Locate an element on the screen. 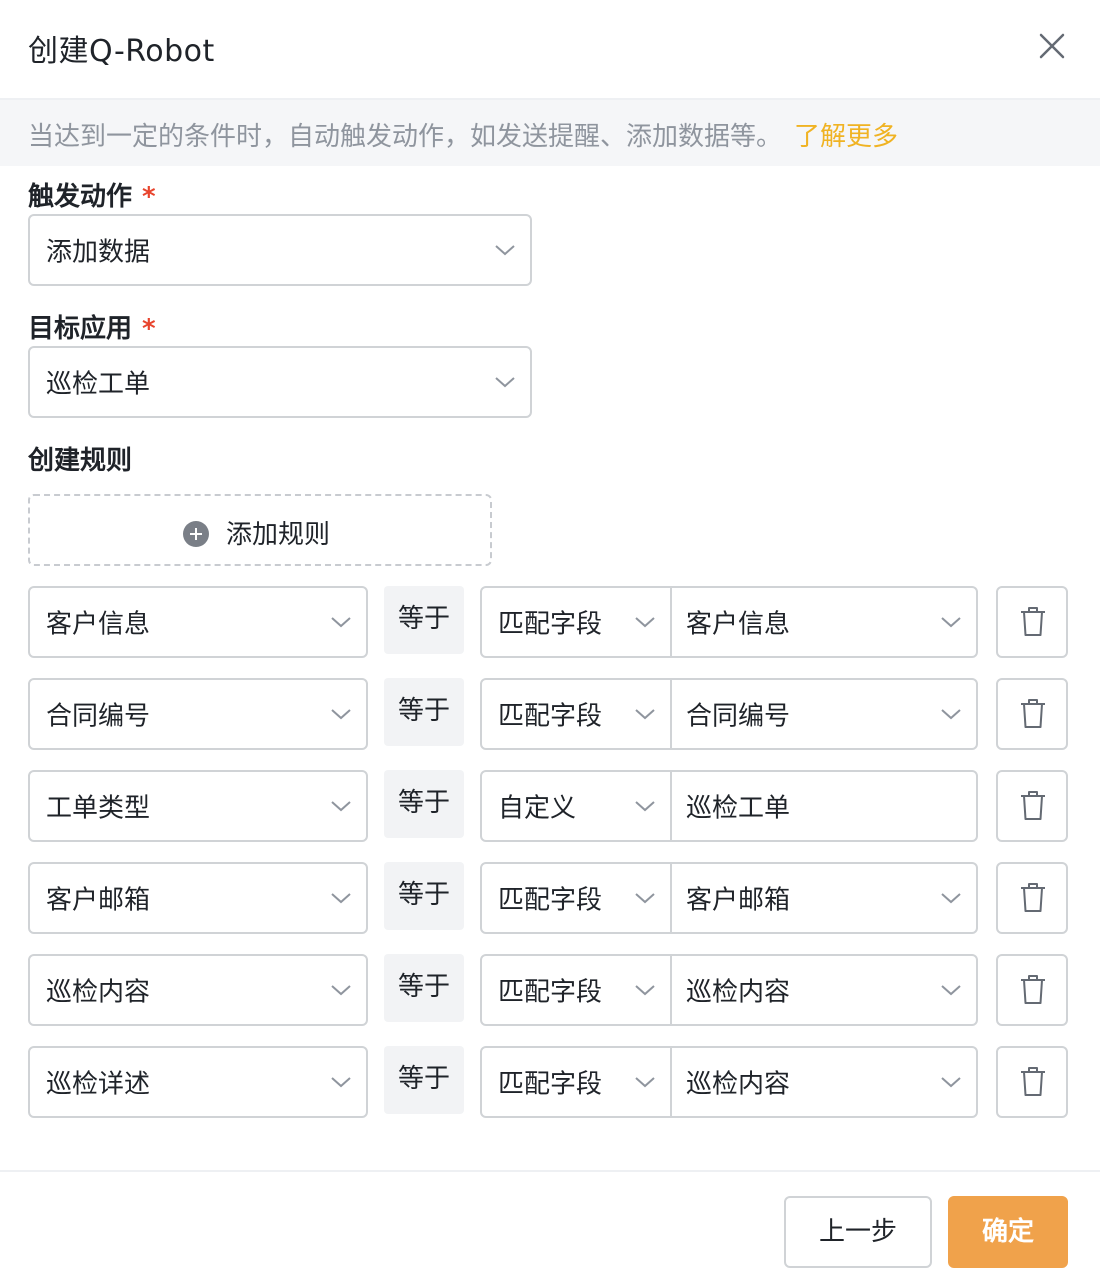 The height and width of the screenshot is (1280, 1100). rule-target-input: 巡检工单 is located at coordinates (824, 806).